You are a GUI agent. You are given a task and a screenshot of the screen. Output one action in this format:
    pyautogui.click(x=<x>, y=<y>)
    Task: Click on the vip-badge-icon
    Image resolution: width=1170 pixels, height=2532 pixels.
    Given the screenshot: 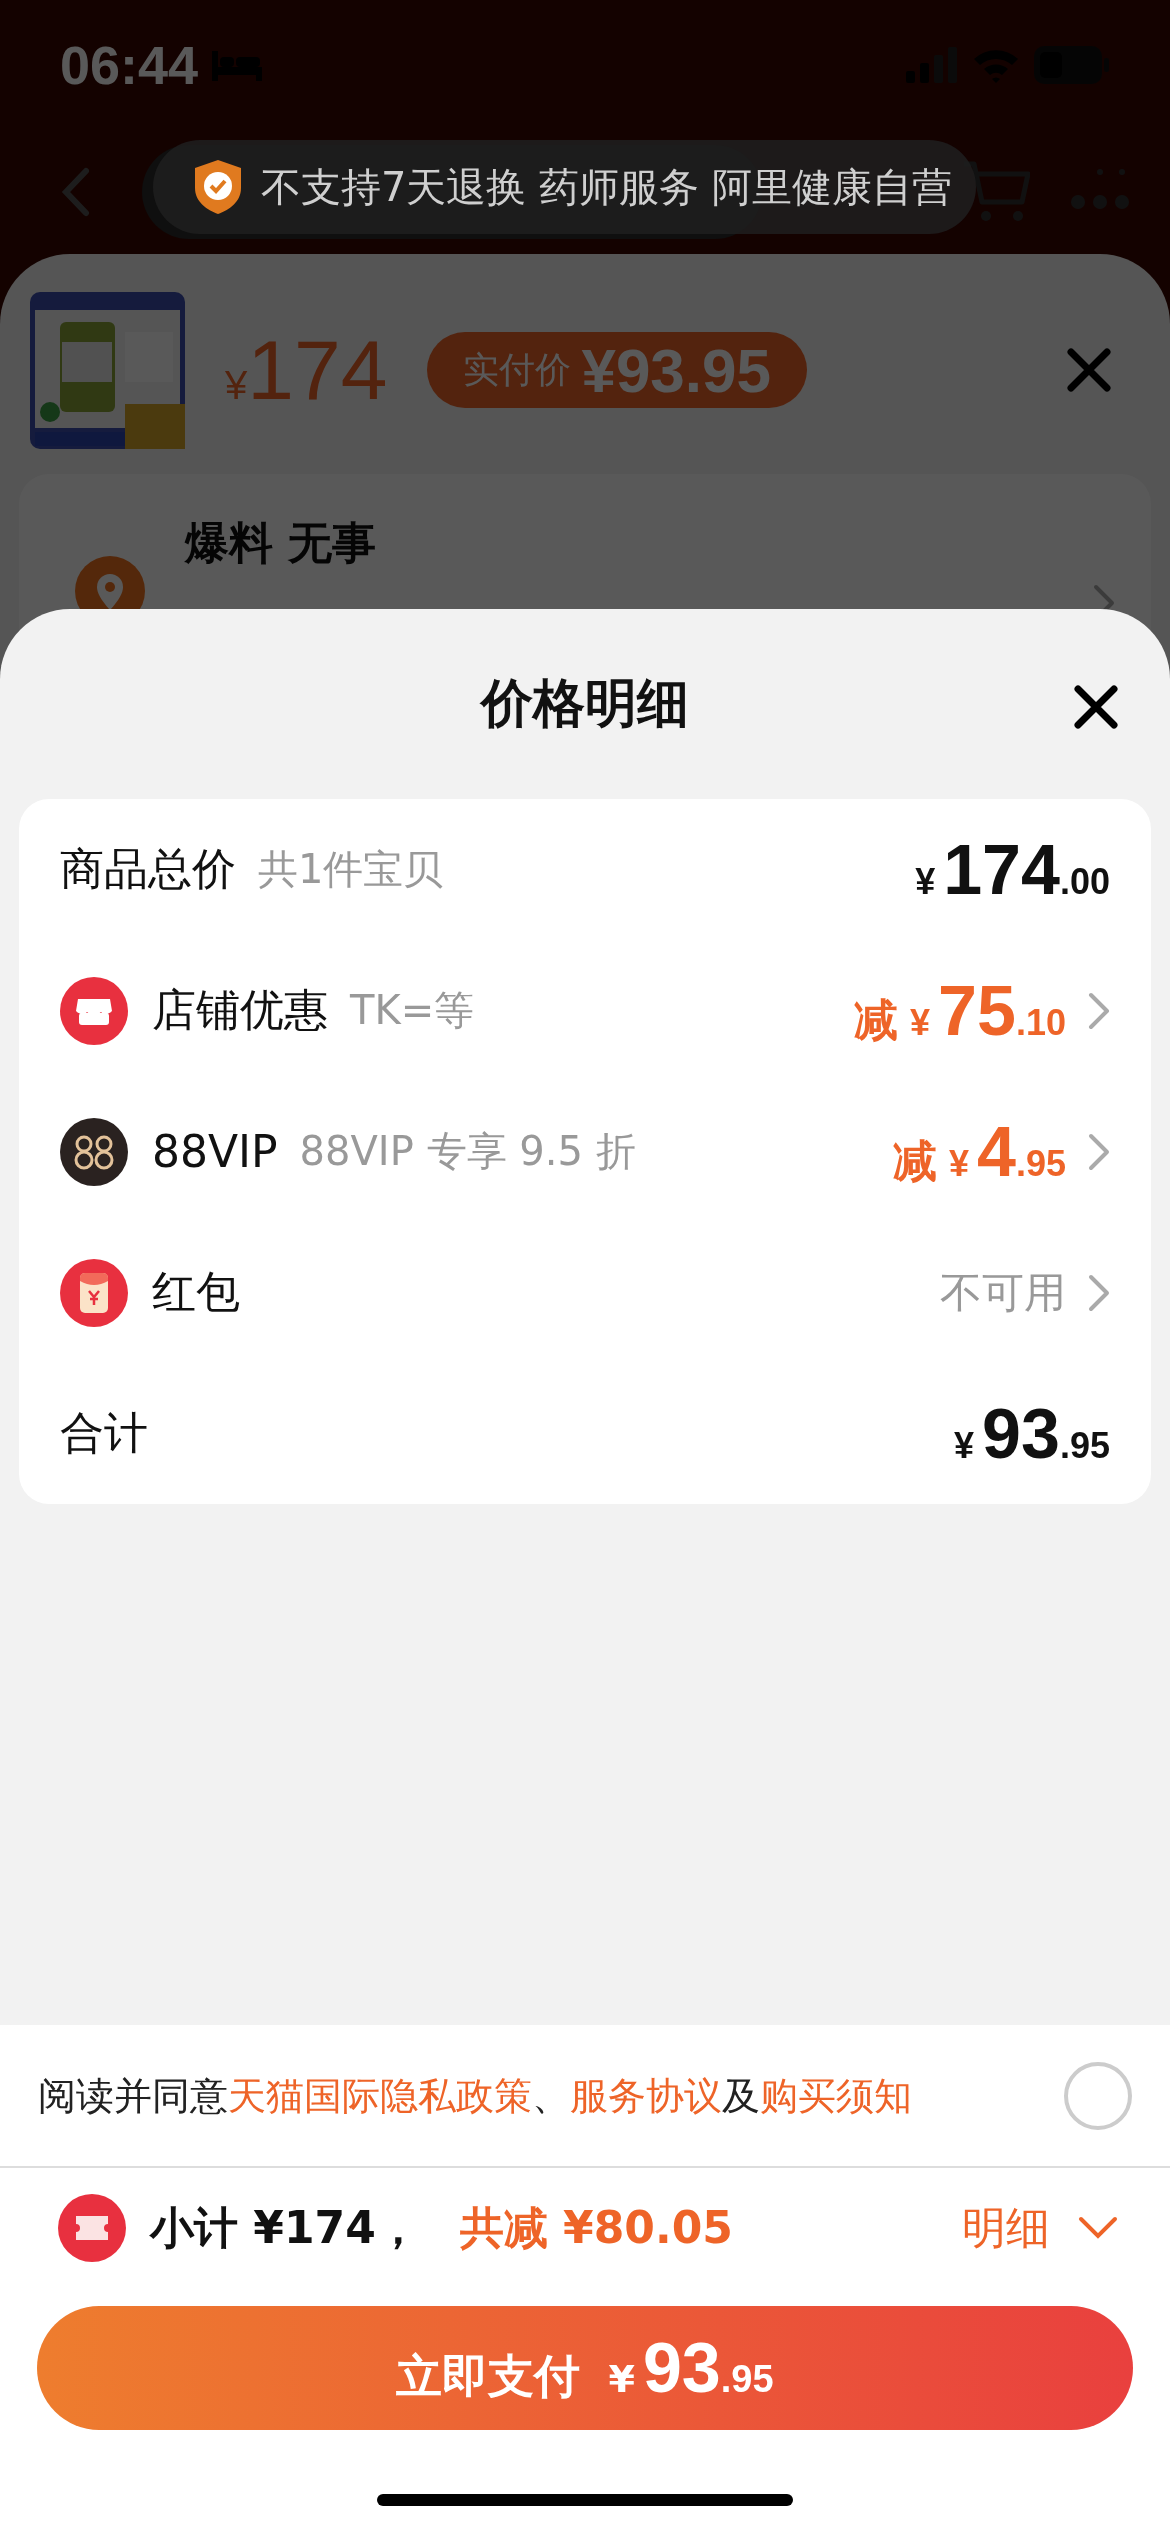 What is the action you would take?
    pyautogui.click(x=94, y=1151)
    